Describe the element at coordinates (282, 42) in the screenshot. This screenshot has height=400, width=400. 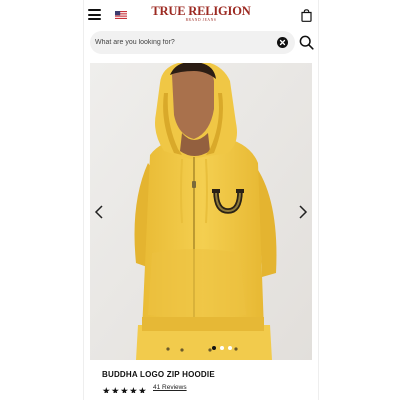
I see `clear-search-icon` at that location.